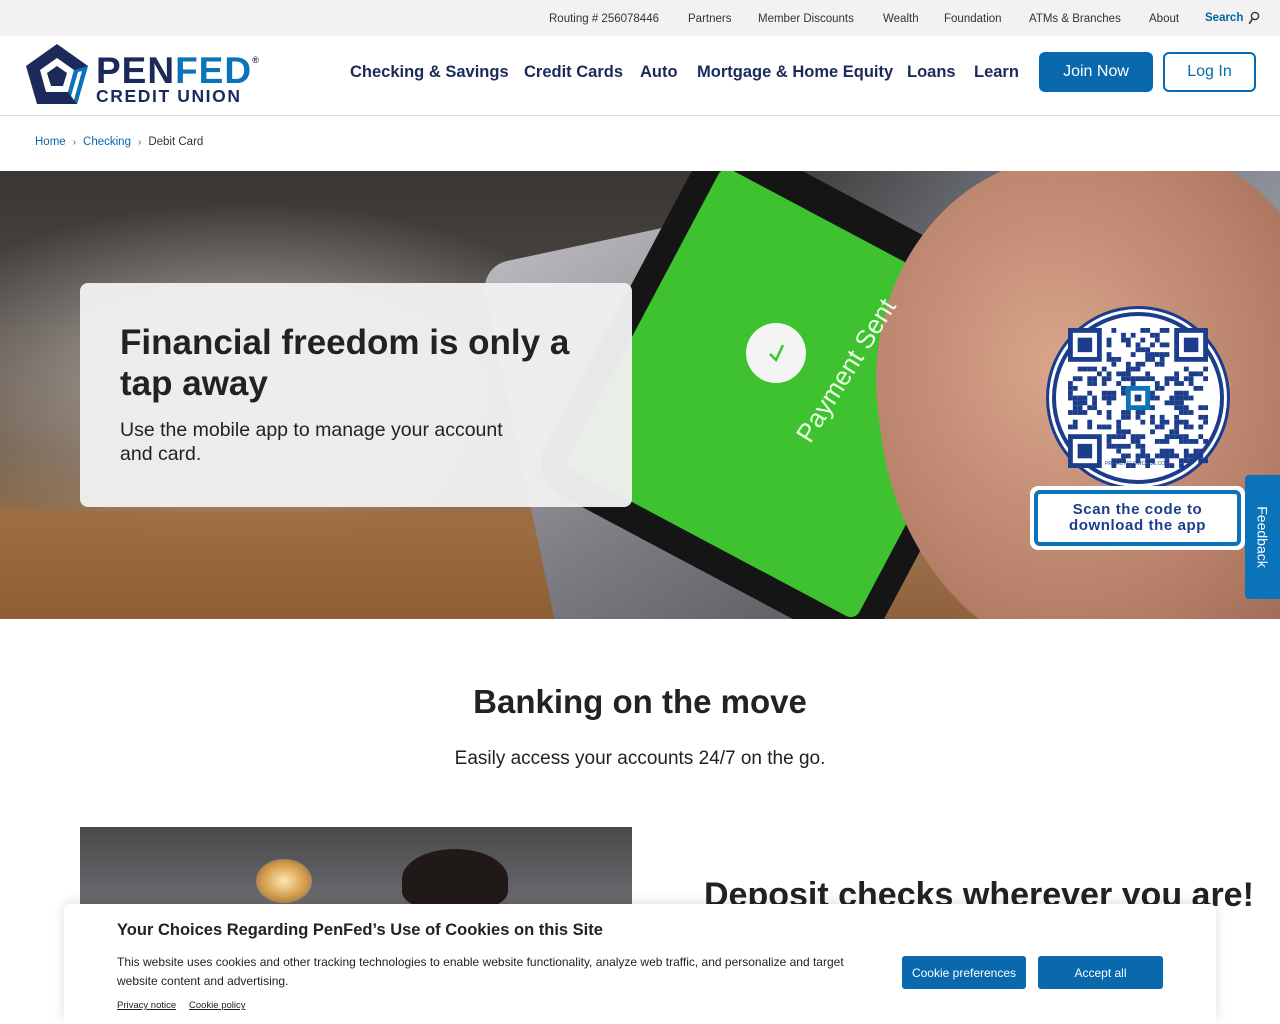  Describe the element at coordinates (776, 353) in the screenshot. I see `checkmark-icon` at that location.